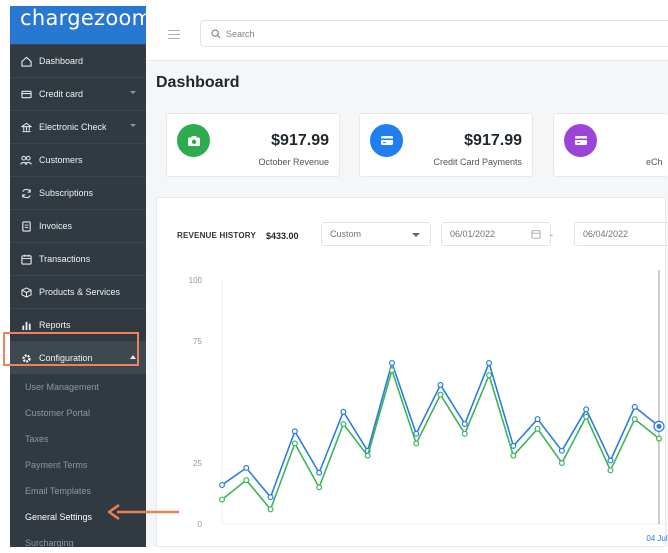 The image size is (668, 553). What do you see at coordinates (26, 193) in the screenshot?
I see `refresh-icon` at bounding box center [26, 193].